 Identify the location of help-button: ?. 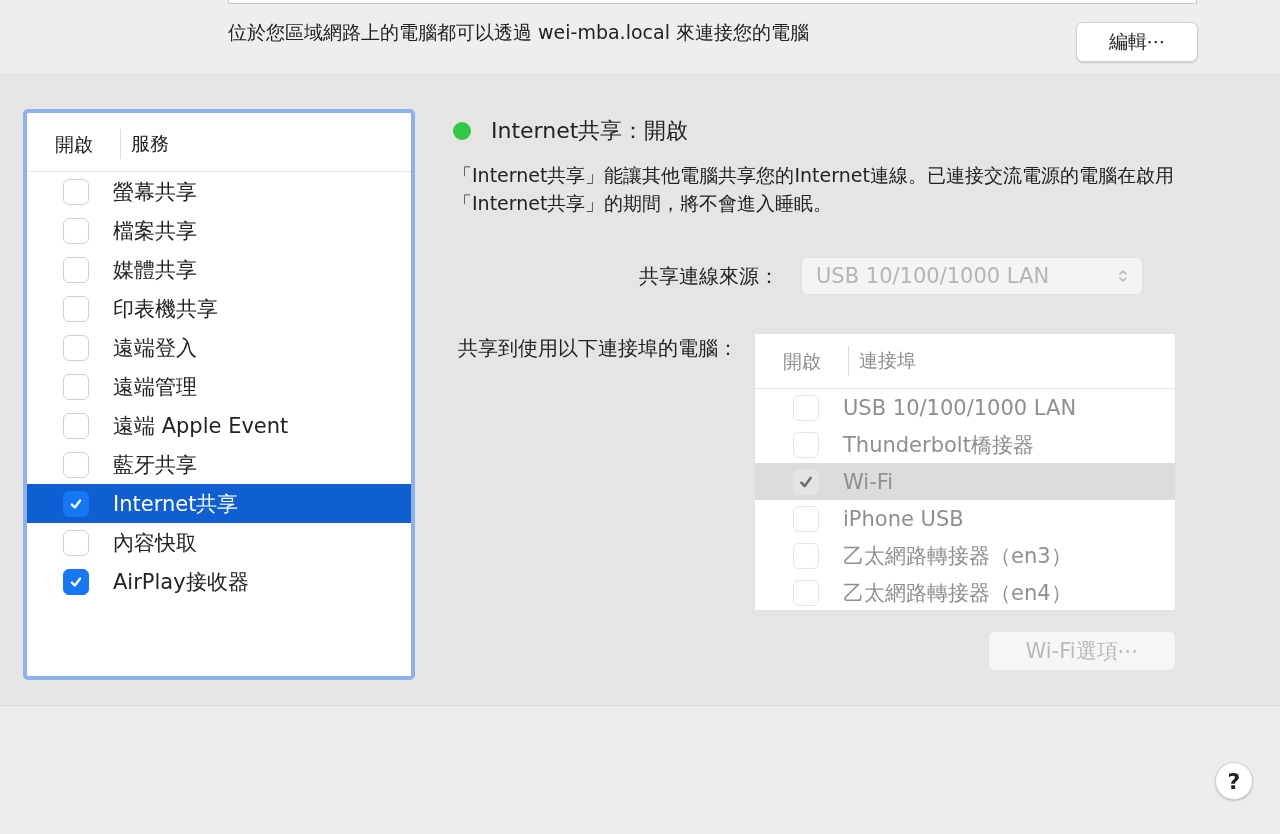
(1234, 781).